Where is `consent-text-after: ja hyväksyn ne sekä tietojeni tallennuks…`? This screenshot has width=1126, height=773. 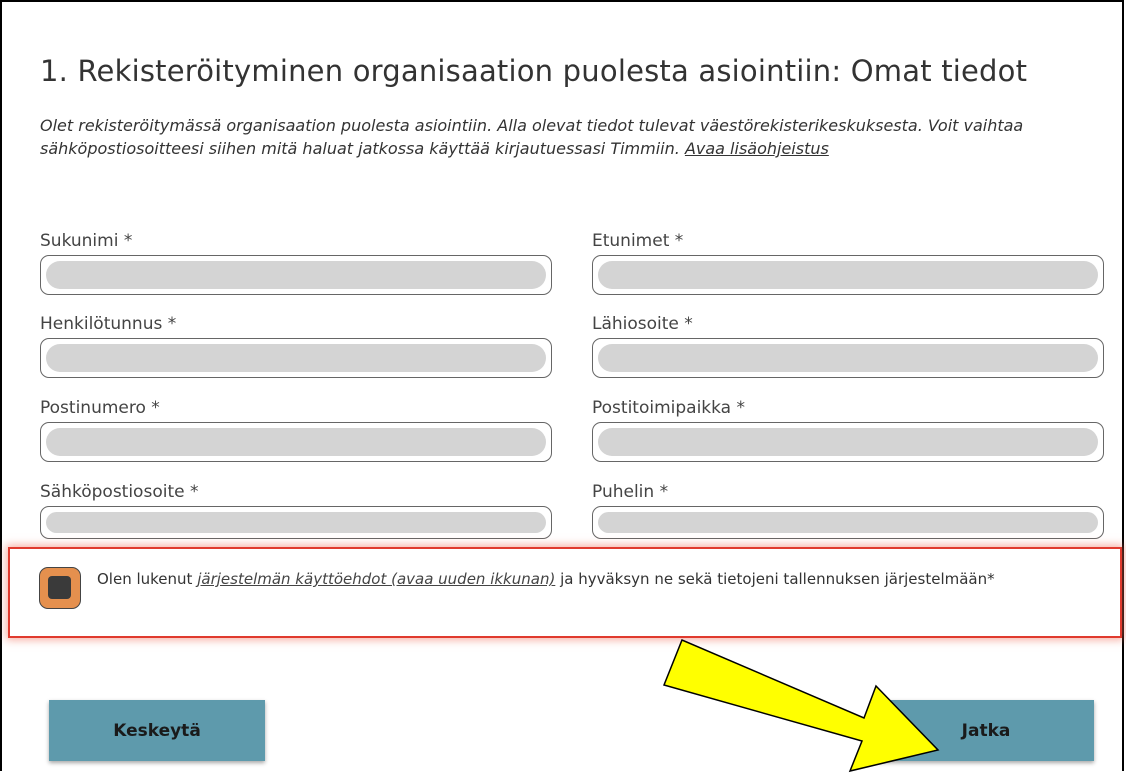 consent-text-after: ja hyväksyn ne sekä tietojeni tallennuks… is located at coordinates (777, 579).